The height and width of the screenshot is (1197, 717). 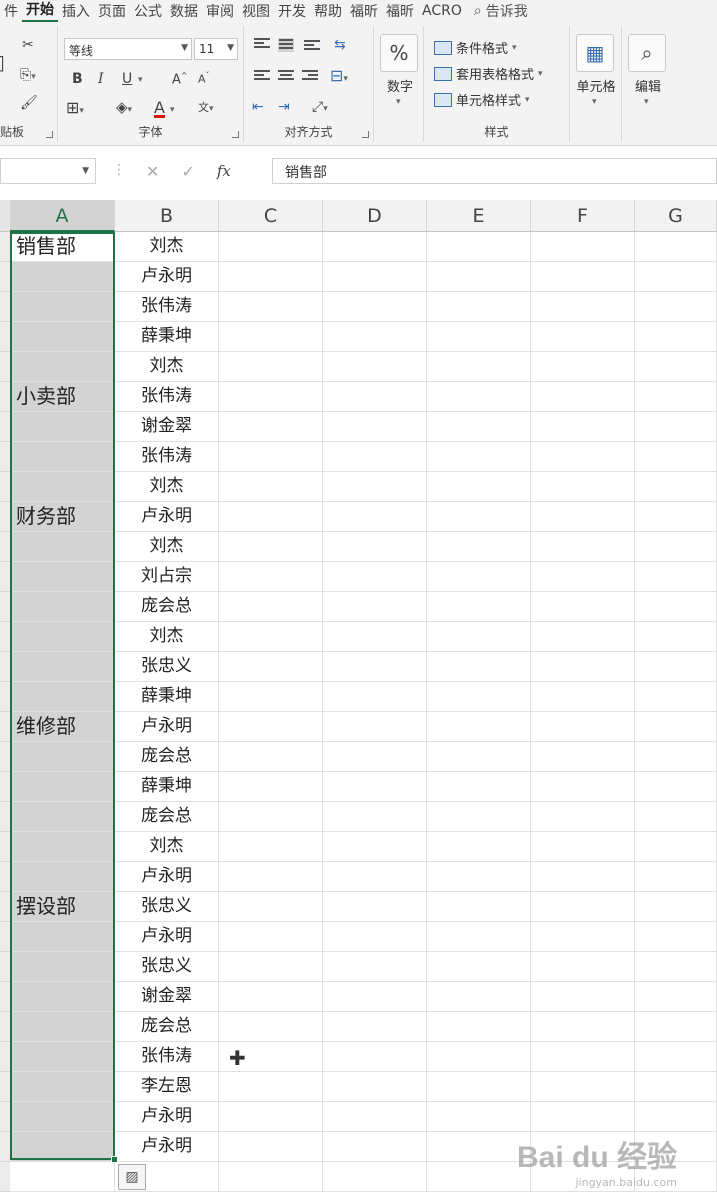 What do you see at coordinates (49, 134) in the screenshot?
I see `clipboard-launcher-icon` at bounding box center [49, 134].